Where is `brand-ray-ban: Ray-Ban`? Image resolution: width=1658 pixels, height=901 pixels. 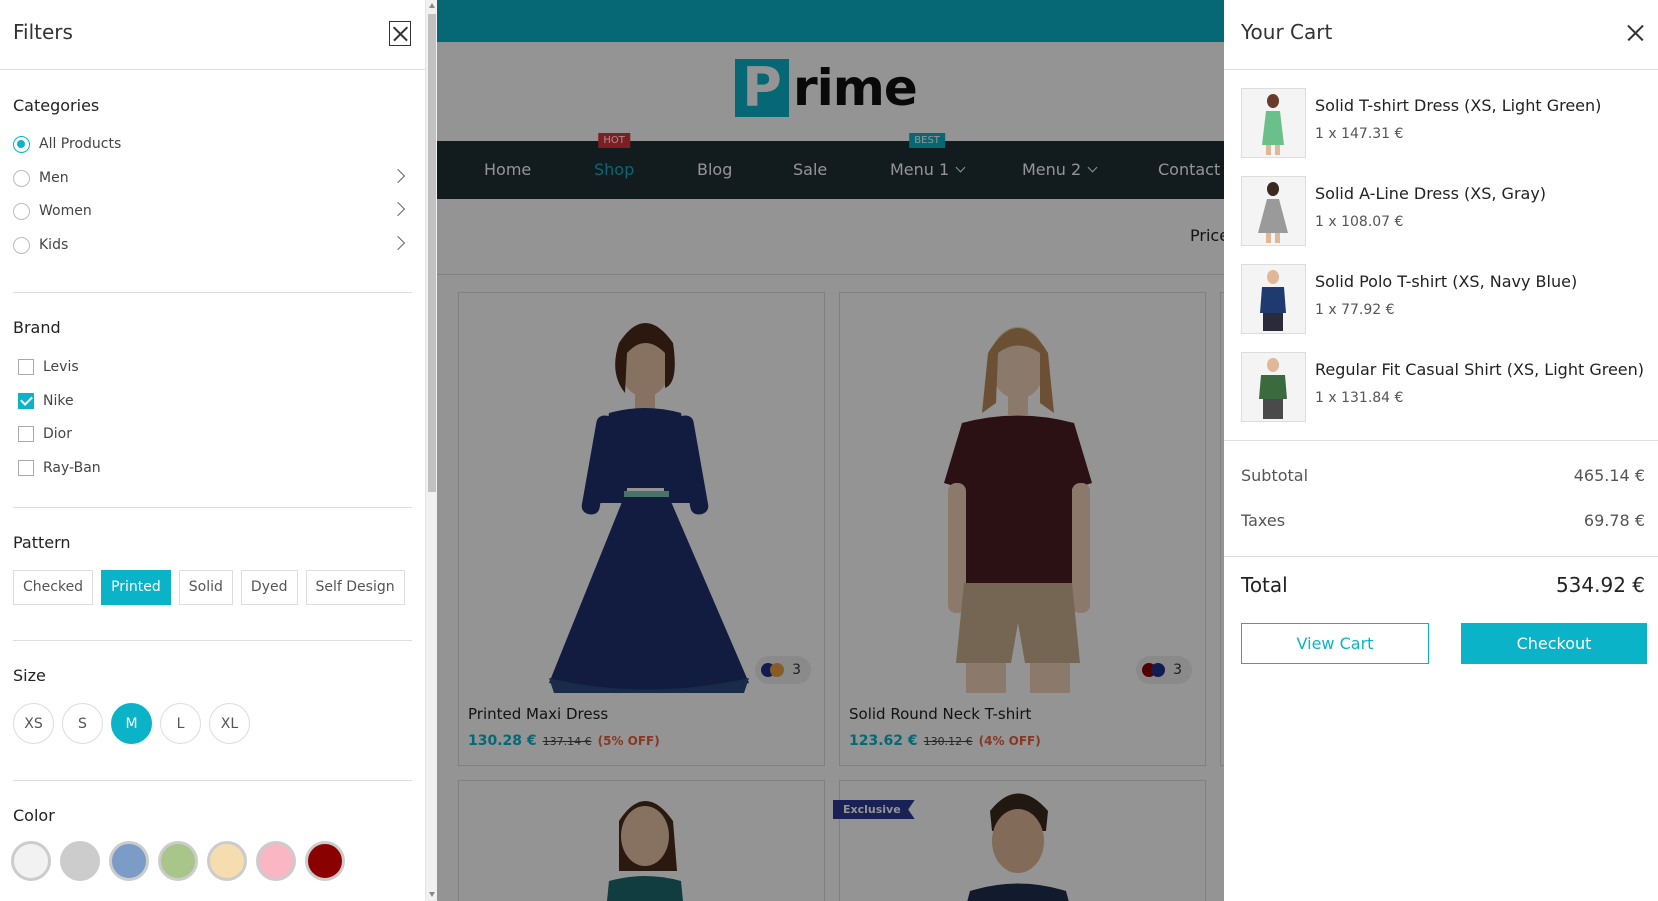 brand-ray-ban: Ray-Ban is located at coordinates (59, 468).